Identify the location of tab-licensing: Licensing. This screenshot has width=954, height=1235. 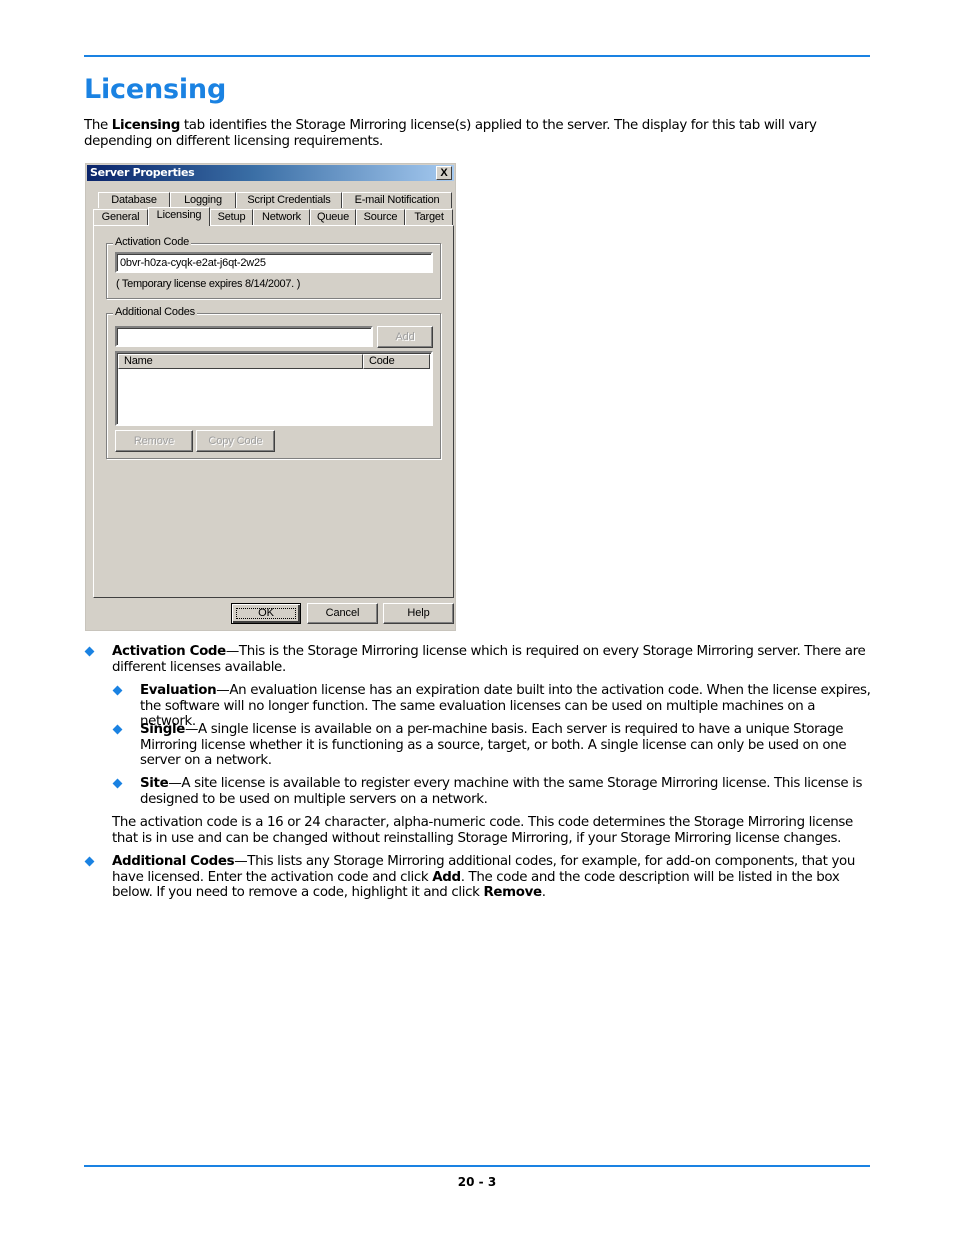
(179, 216).